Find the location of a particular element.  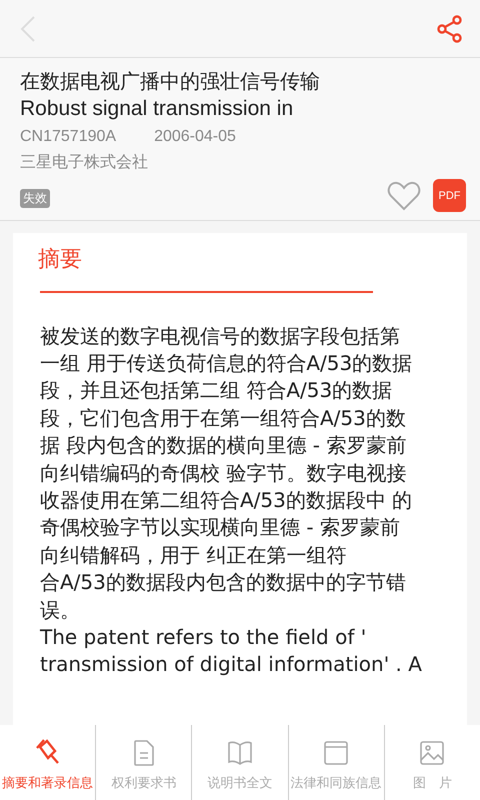

nav-tab: 法律和同族信息 is located at coordinates (336, 762).